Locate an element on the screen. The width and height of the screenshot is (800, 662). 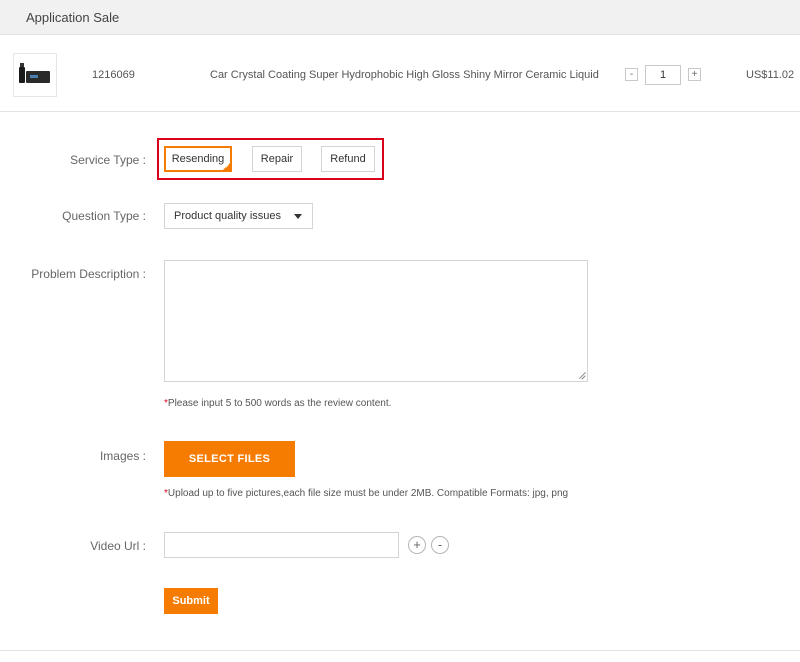
quantity-input is located at coordinates (663, 75).